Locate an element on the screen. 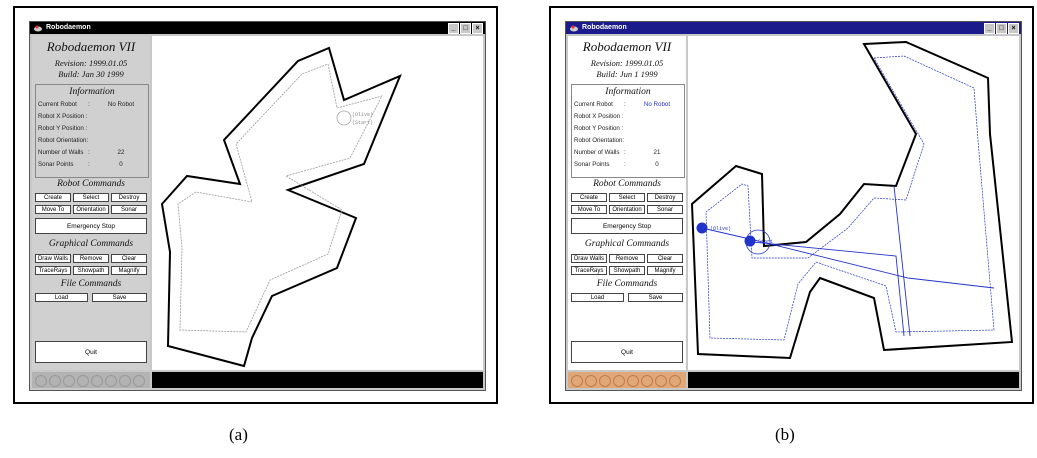  olive-robot is located at coordinates (702, 228).